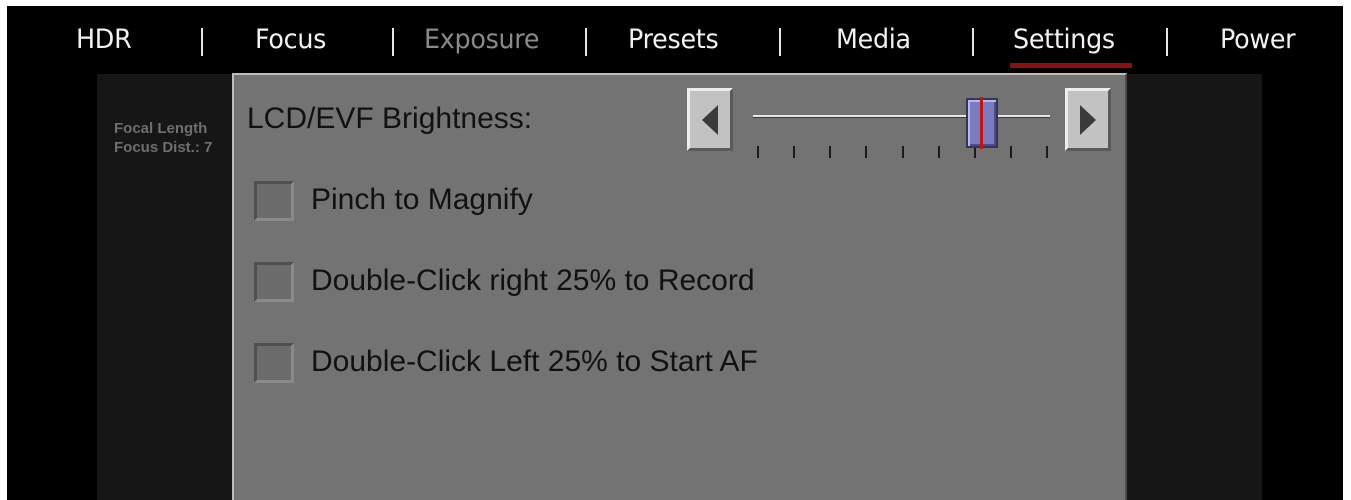  Describe the element at coordinates (161, 128) in the screenshot. I see `focal-length-text: Focal Length` at that location.